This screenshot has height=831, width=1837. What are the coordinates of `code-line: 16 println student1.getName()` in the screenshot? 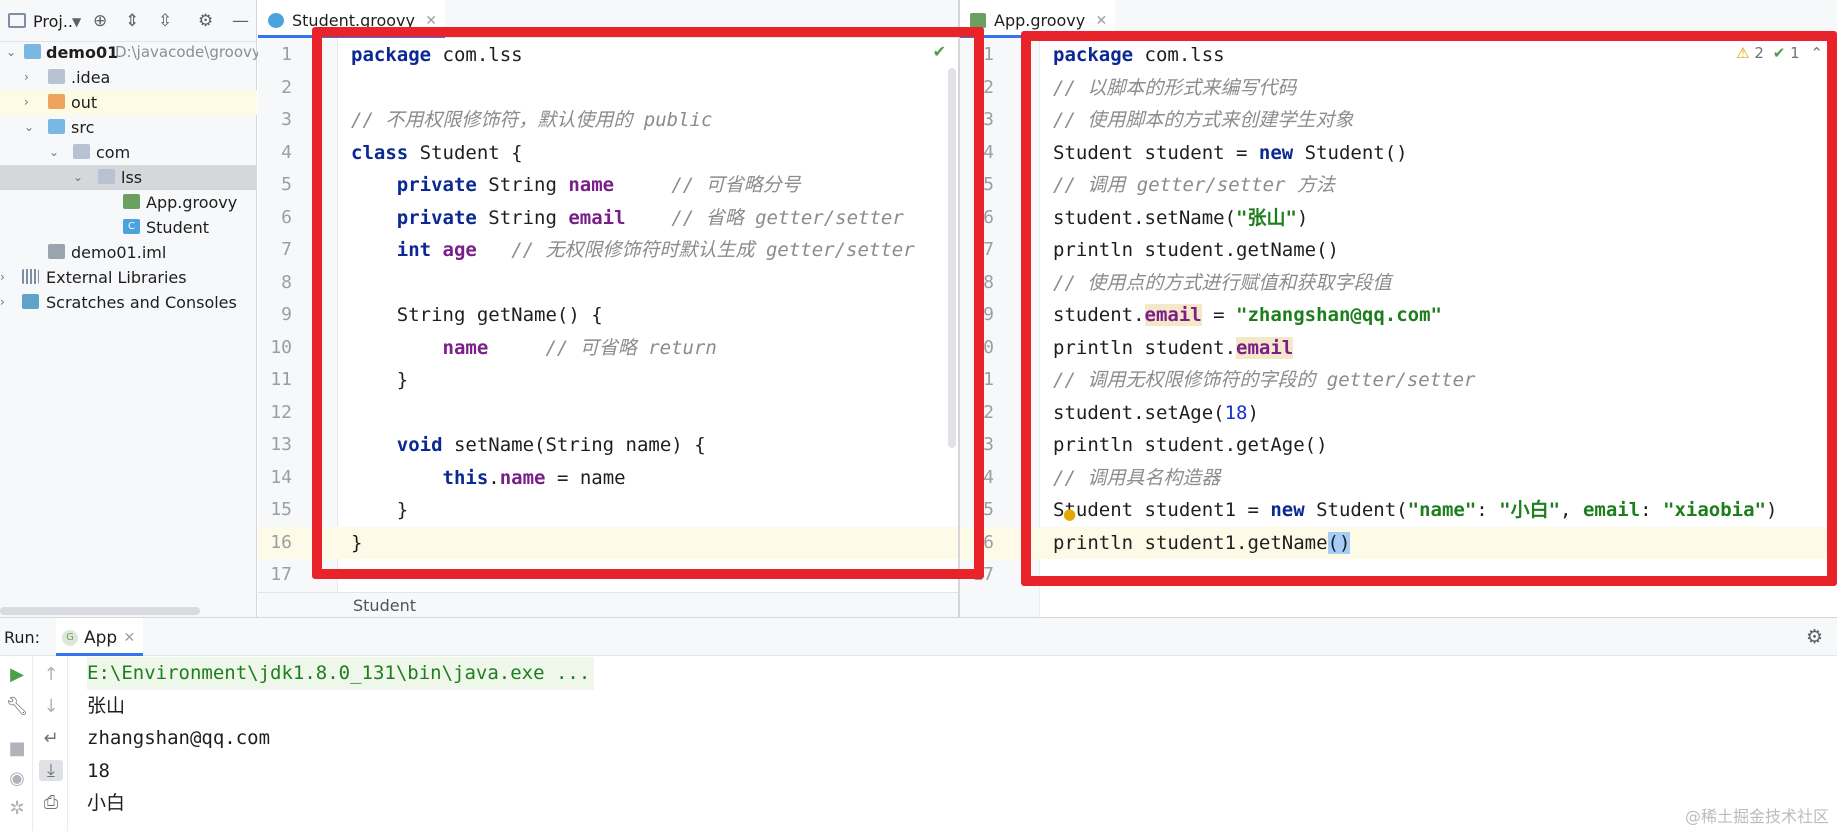 It's located at (1398, 542).